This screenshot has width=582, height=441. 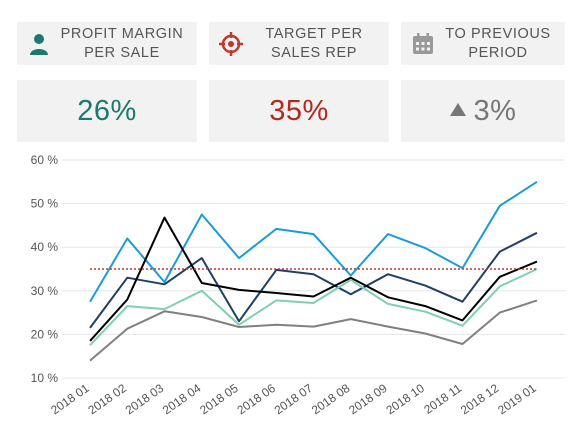 I want to click on x-tick-label: 2018 08, so click(x=331, y=399).